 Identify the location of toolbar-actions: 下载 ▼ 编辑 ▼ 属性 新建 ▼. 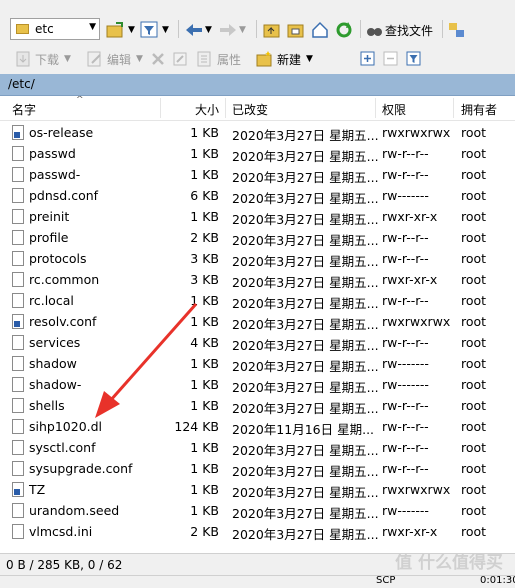
(257, 78).